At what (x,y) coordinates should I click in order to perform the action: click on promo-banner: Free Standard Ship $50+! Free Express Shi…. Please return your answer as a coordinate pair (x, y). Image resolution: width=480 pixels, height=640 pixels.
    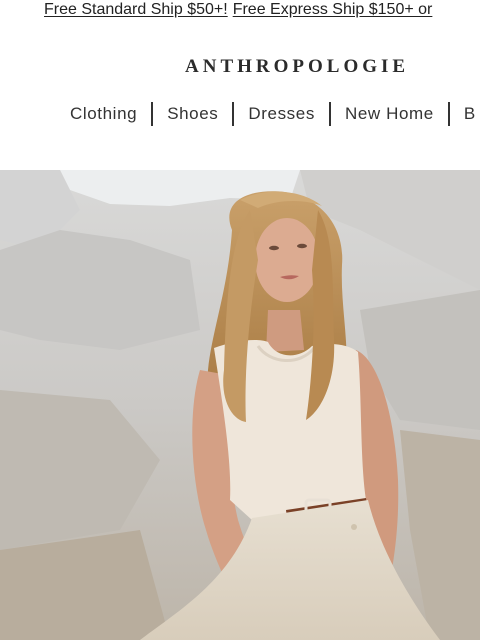
    Looking at the image, I should click on (240, 10).